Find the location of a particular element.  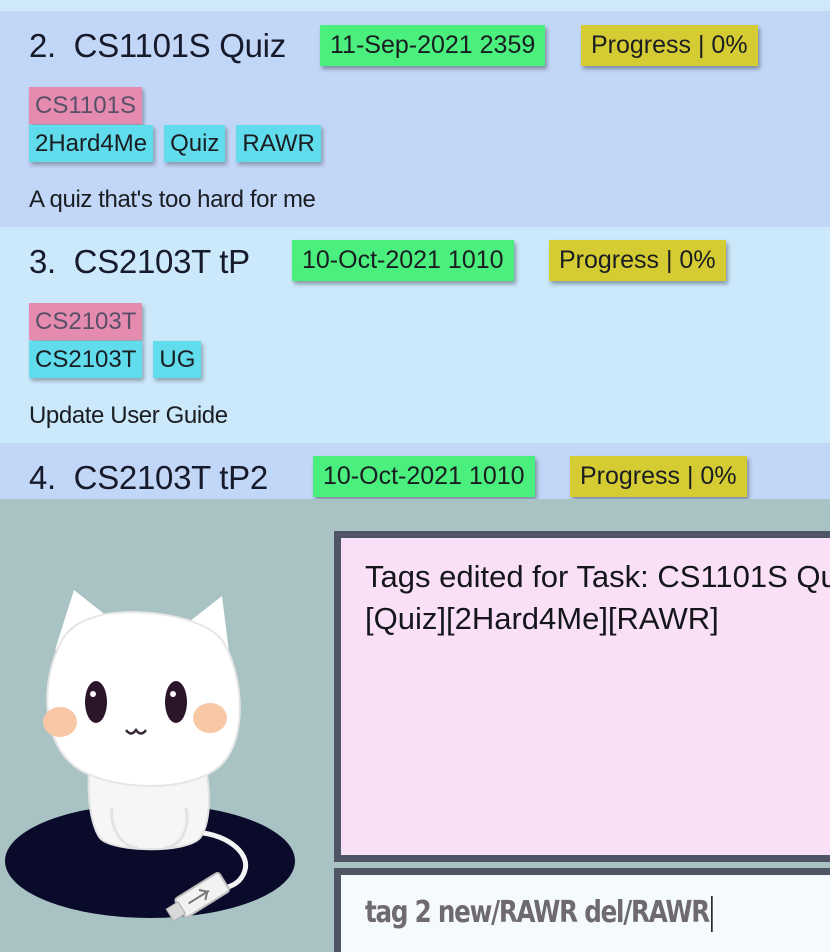

module-tag: CS2103T is located at coordinates (86, 321).